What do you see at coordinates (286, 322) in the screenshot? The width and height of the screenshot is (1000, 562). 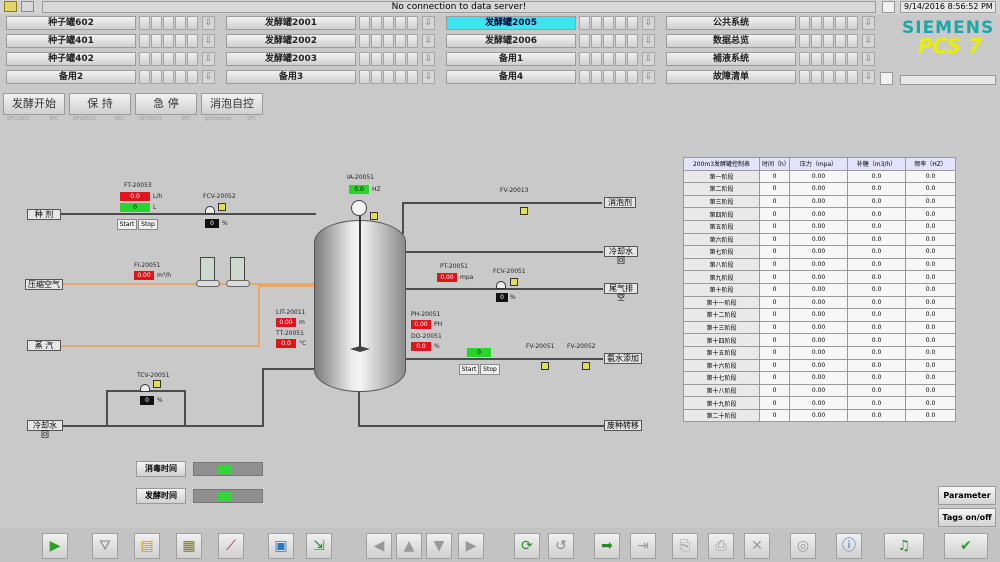 I see `lit-value: 0.00` at bounding box center [286, 322].